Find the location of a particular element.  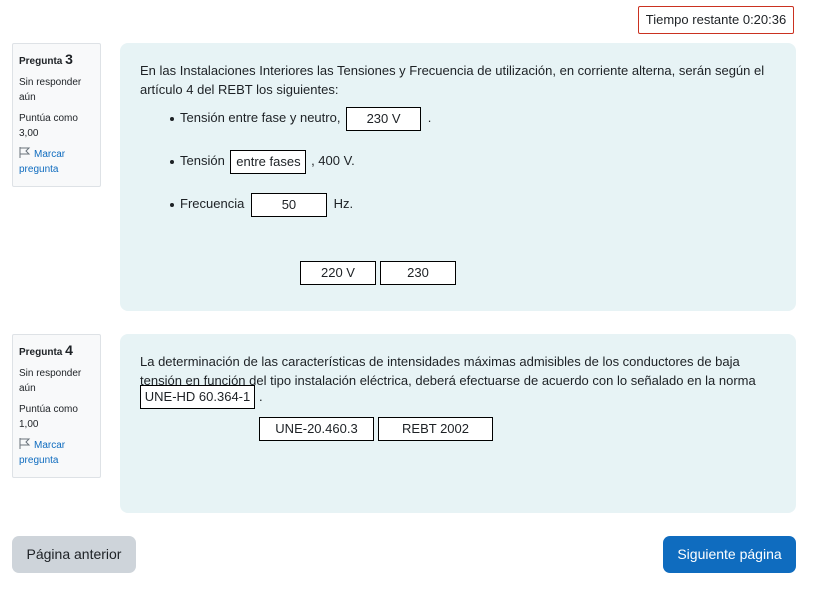

question-number-value: 3 is located at coordinates (69, 59).